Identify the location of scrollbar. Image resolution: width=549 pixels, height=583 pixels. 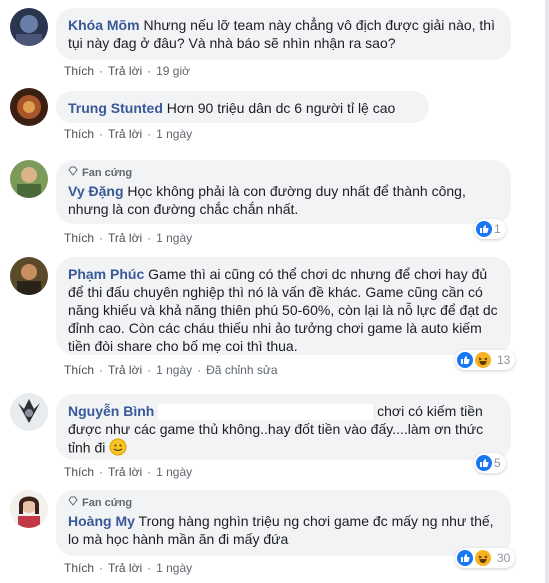
(547, 291).